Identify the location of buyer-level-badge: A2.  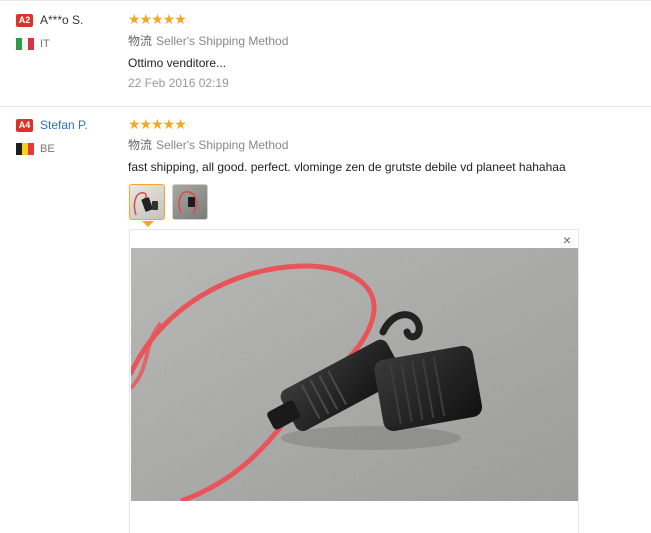
(24, 20).